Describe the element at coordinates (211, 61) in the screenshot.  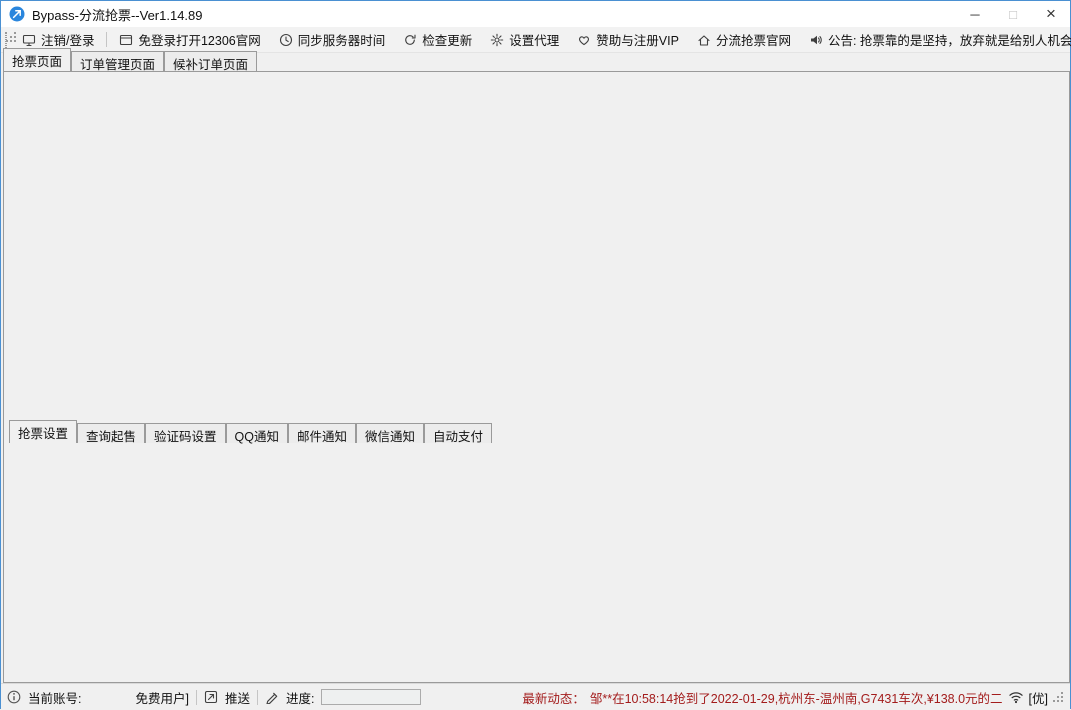
I see `page-tab-2: 候补订单页面` at that location.